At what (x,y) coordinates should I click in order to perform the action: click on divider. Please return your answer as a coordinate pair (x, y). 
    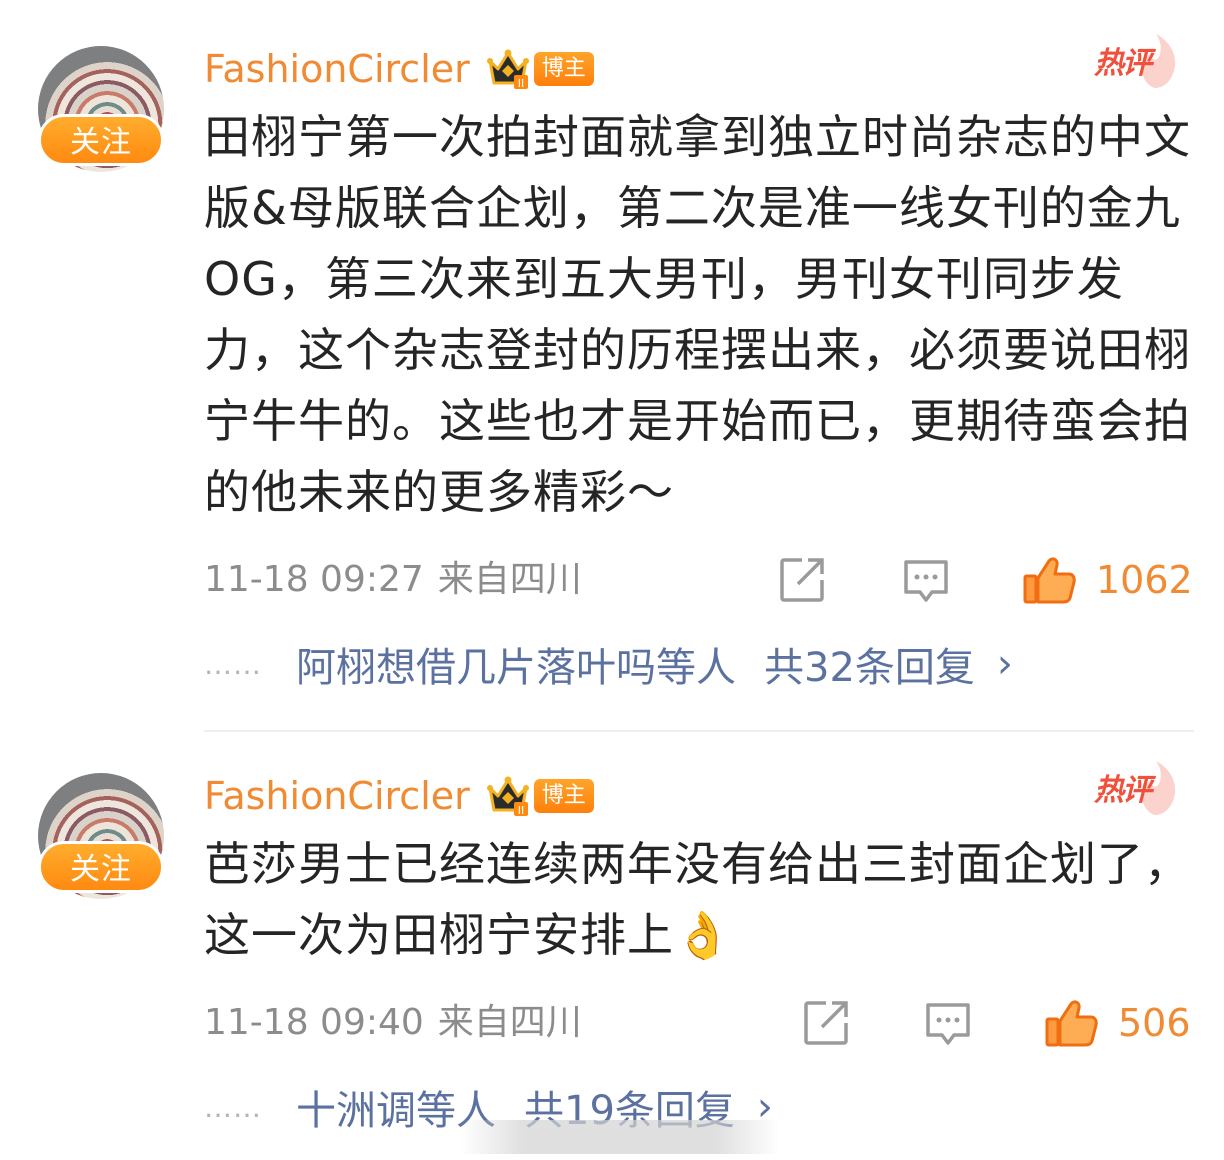
    Looking at the image, I should click on (699, 731).